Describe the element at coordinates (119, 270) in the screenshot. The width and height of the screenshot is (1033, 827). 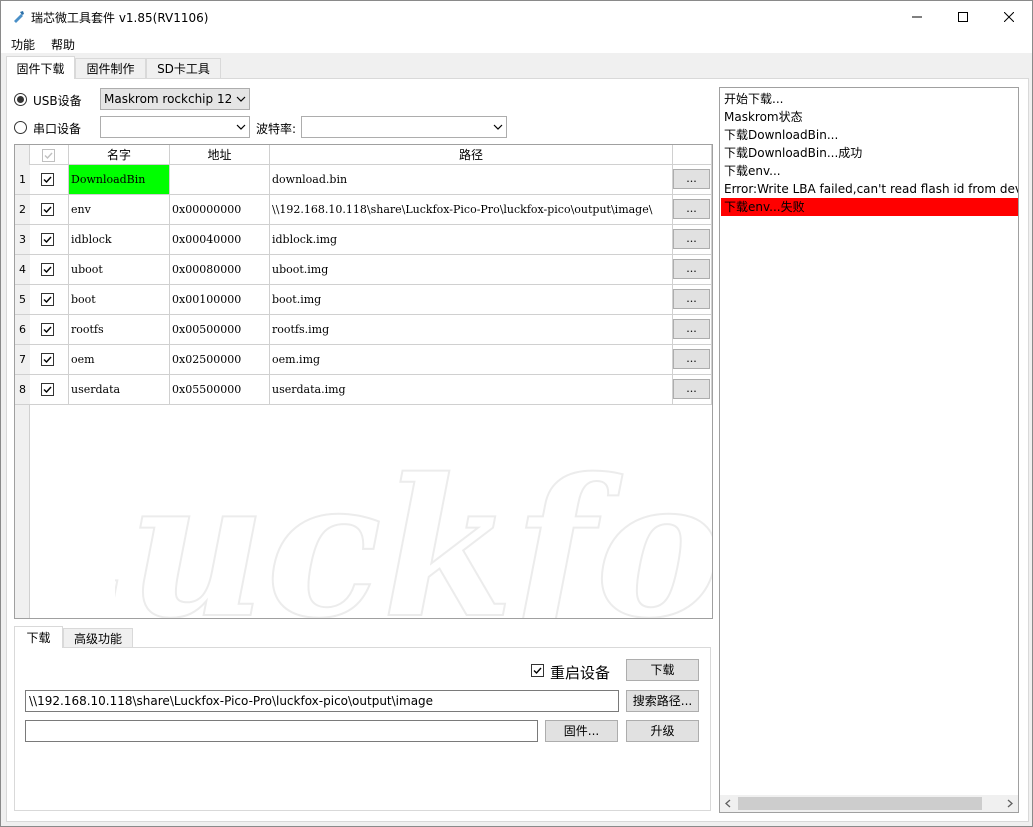
I see `cell-name: uboot` at that location.